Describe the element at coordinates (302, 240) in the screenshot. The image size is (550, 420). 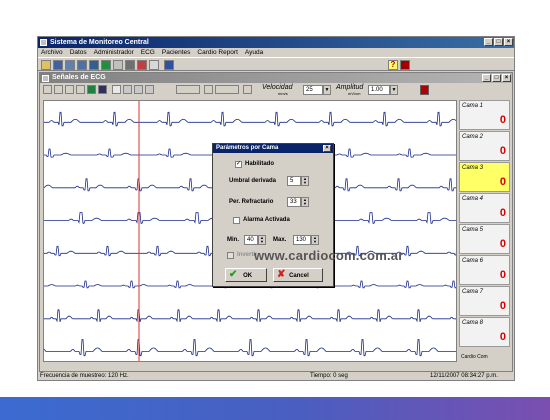
I see `max-input: 130` at that location.